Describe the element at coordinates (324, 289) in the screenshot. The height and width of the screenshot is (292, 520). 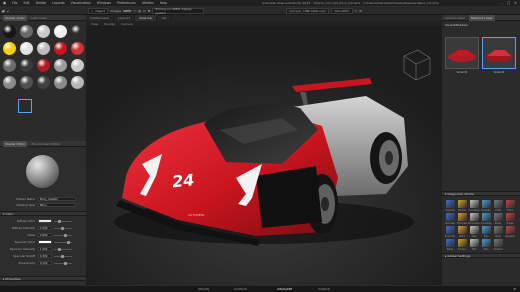
I see `workspace-markup: MARKUP` at that location.